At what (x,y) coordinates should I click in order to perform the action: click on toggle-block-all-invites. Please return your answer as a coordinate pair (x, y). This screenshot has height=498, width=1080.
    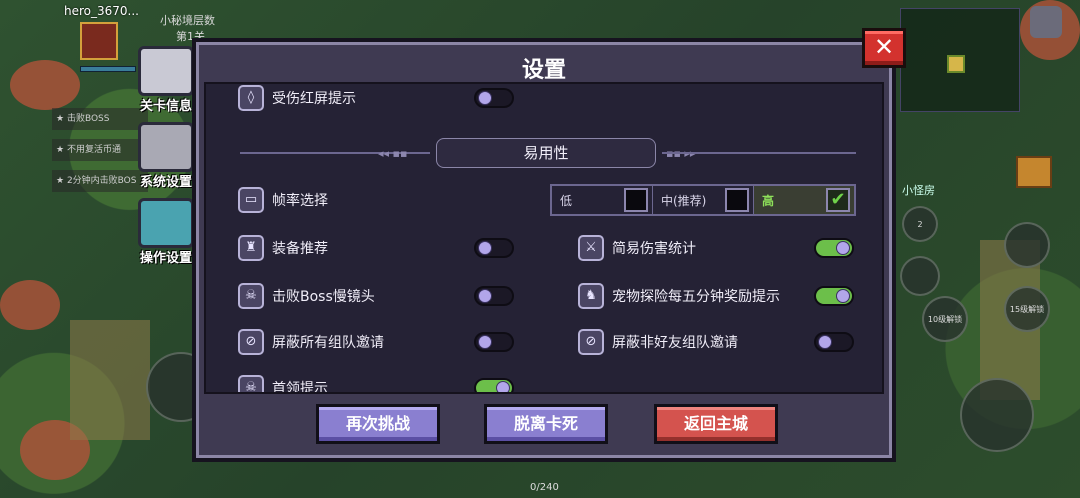
    Looking at the image, I should click on (494, 342).